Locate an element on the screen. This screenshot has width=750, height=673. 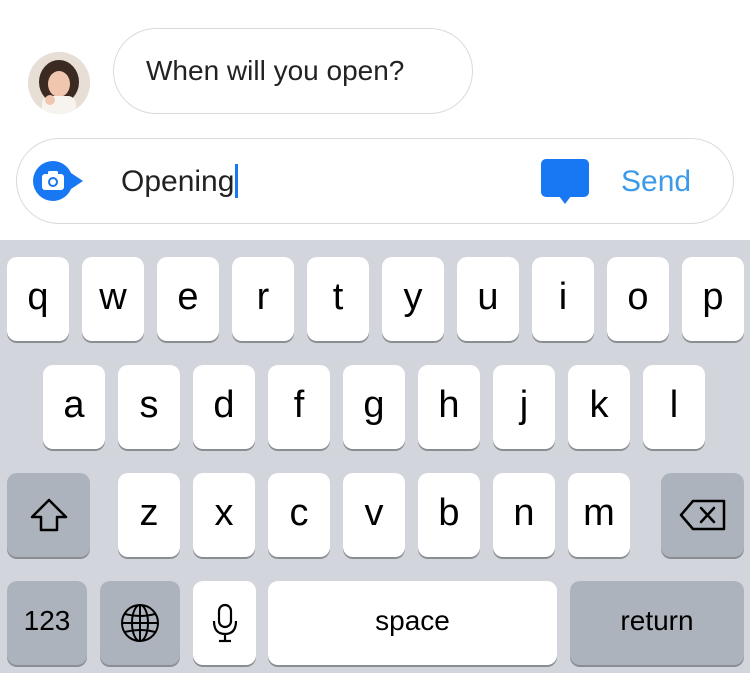
globe-key is located at coordinates (140, 623).